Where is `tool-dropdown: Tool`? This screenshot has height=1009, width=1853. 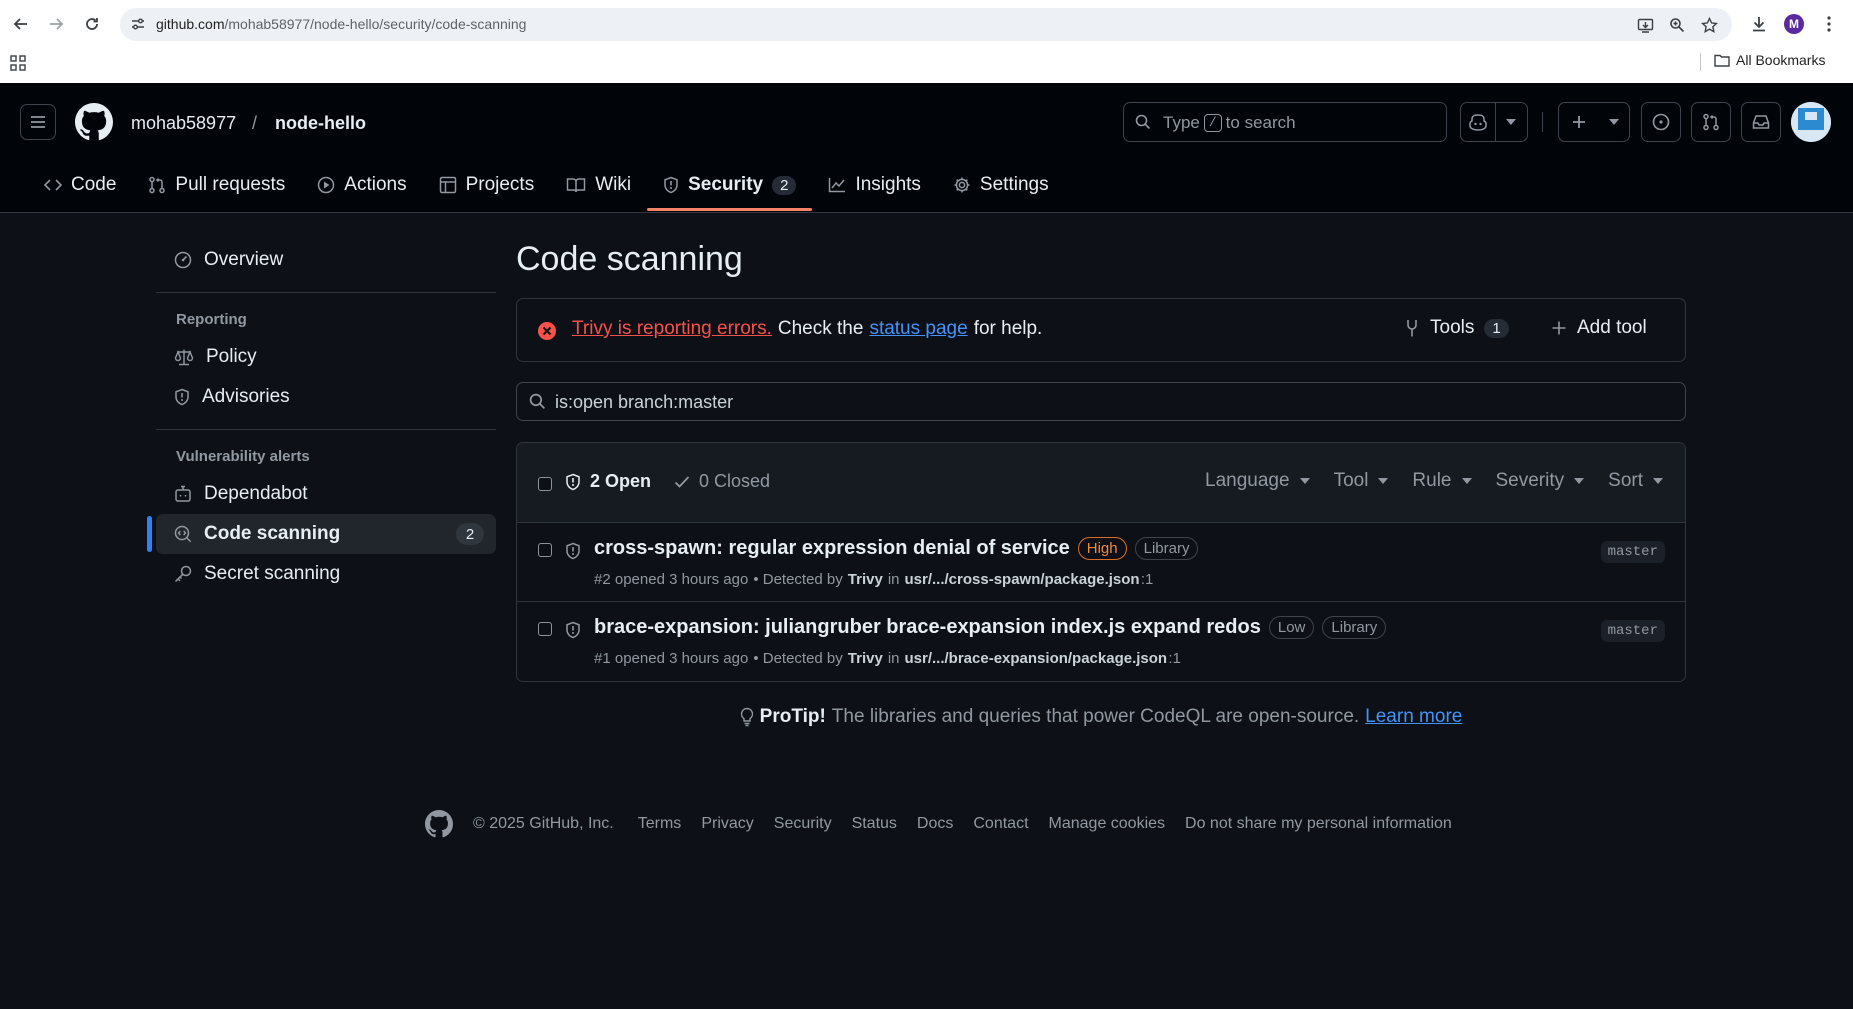 tool-dropdown: Tool is located at coordinates (1361, 481).